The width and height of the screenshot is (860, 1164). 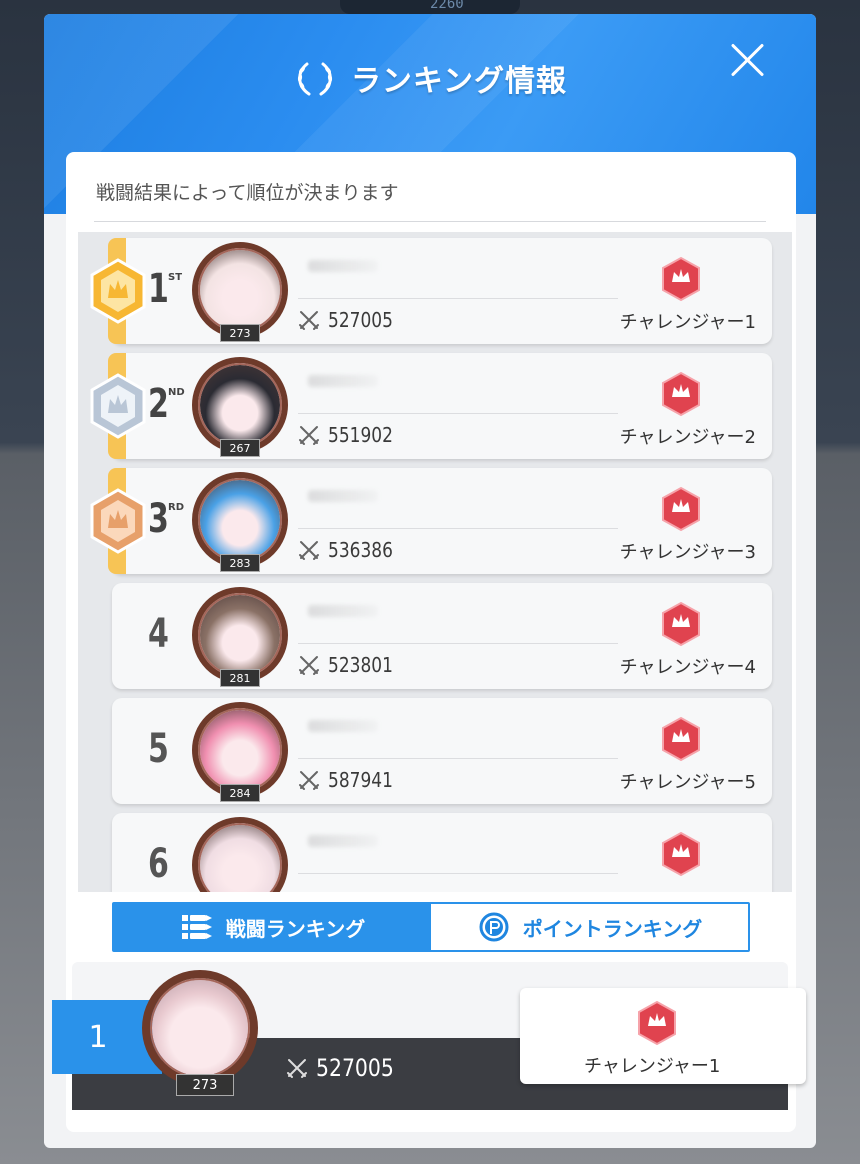 What do you see at coordinates (158, 864) in the screenshot?
I see `rank-number: 6` at bounding box center [158, 864].